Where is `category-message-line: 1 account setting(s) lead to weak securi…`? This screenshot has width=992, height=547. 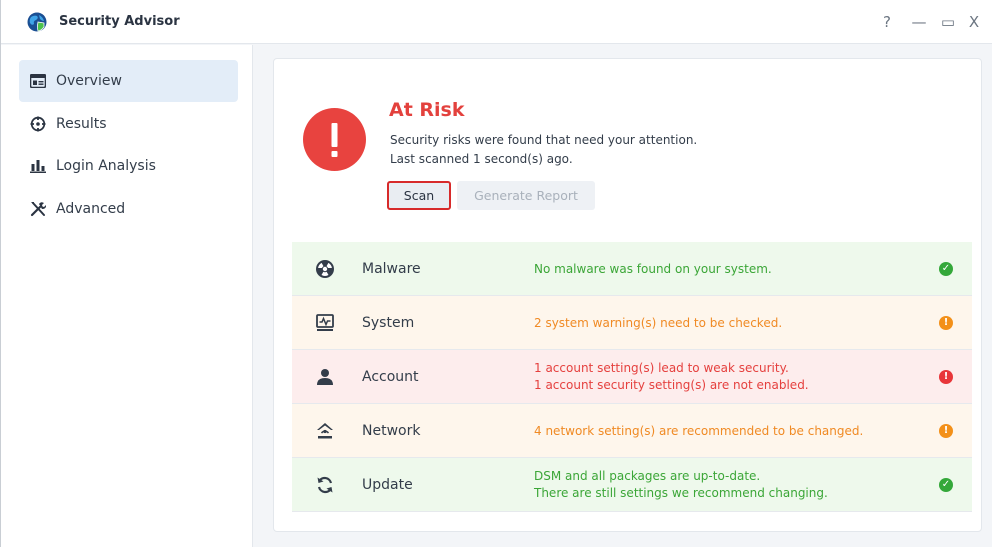
category-message-line: 1 account setting(s) lead to weak securi… is located at coordinates (661, 368).